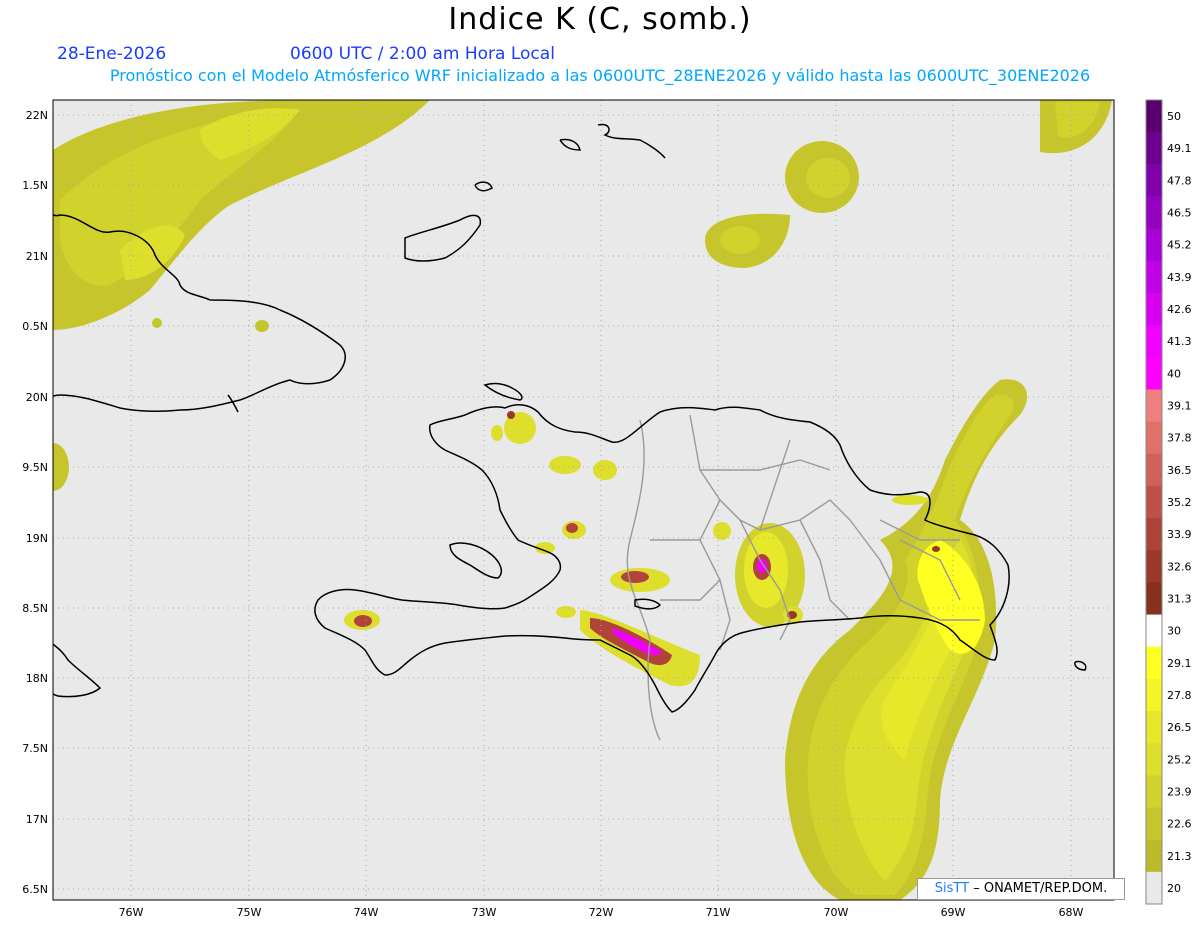 Image resolution: width=1200 pixels, height=927 pixels. I want to click on lat-label: 1.5N, so click(35, 185).